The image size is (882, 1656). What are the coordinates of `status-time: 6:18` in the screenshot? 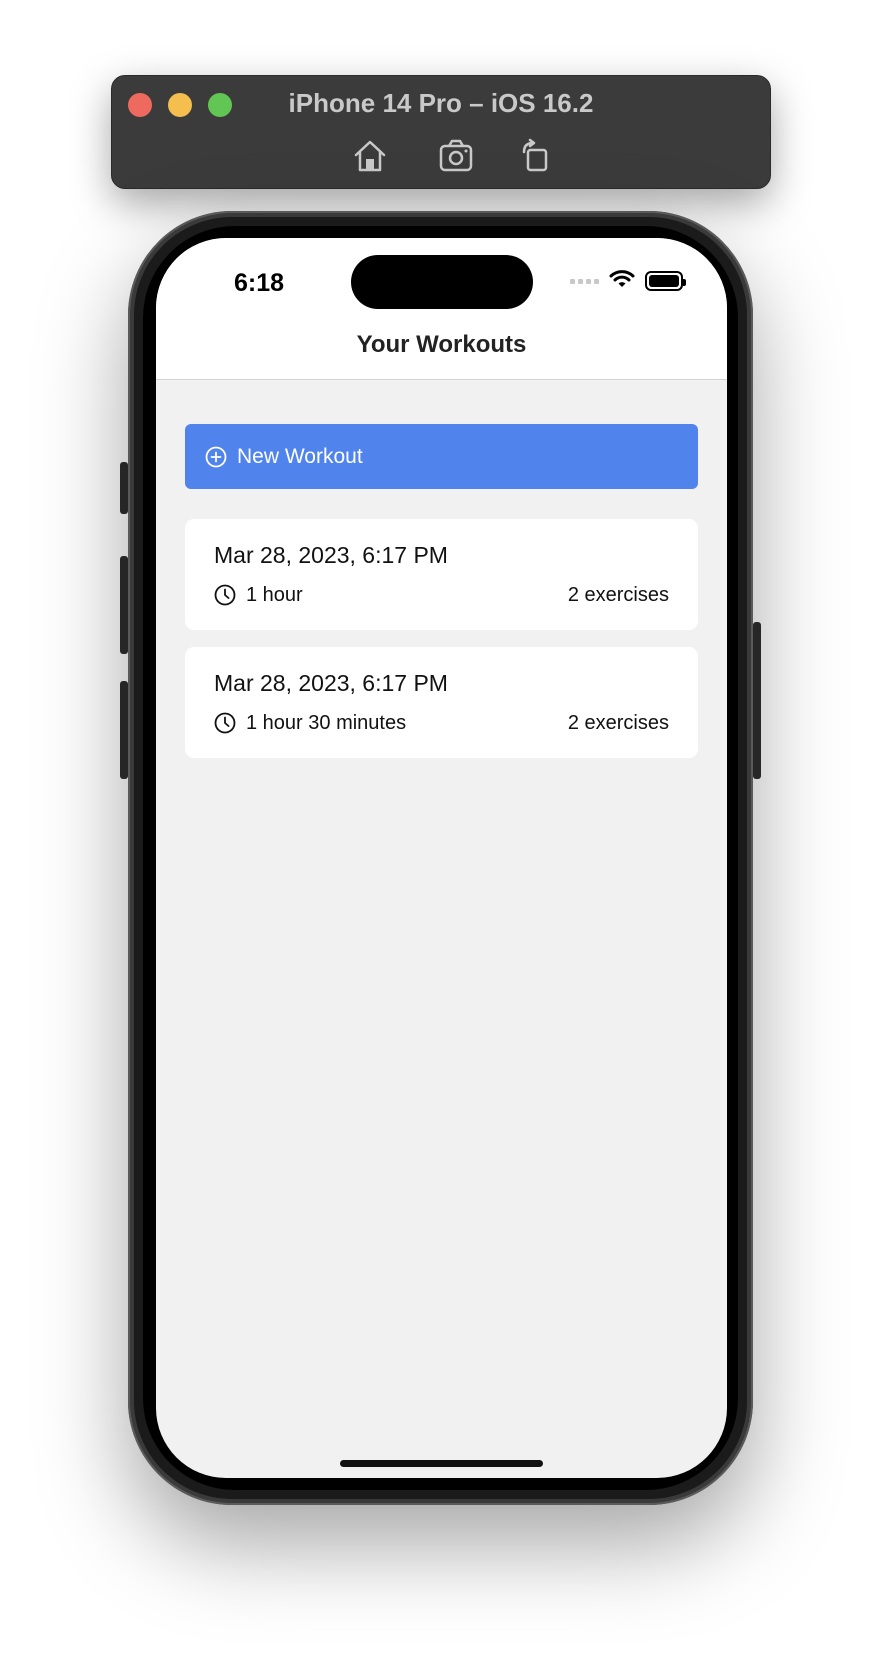 It's located at (259, 283).